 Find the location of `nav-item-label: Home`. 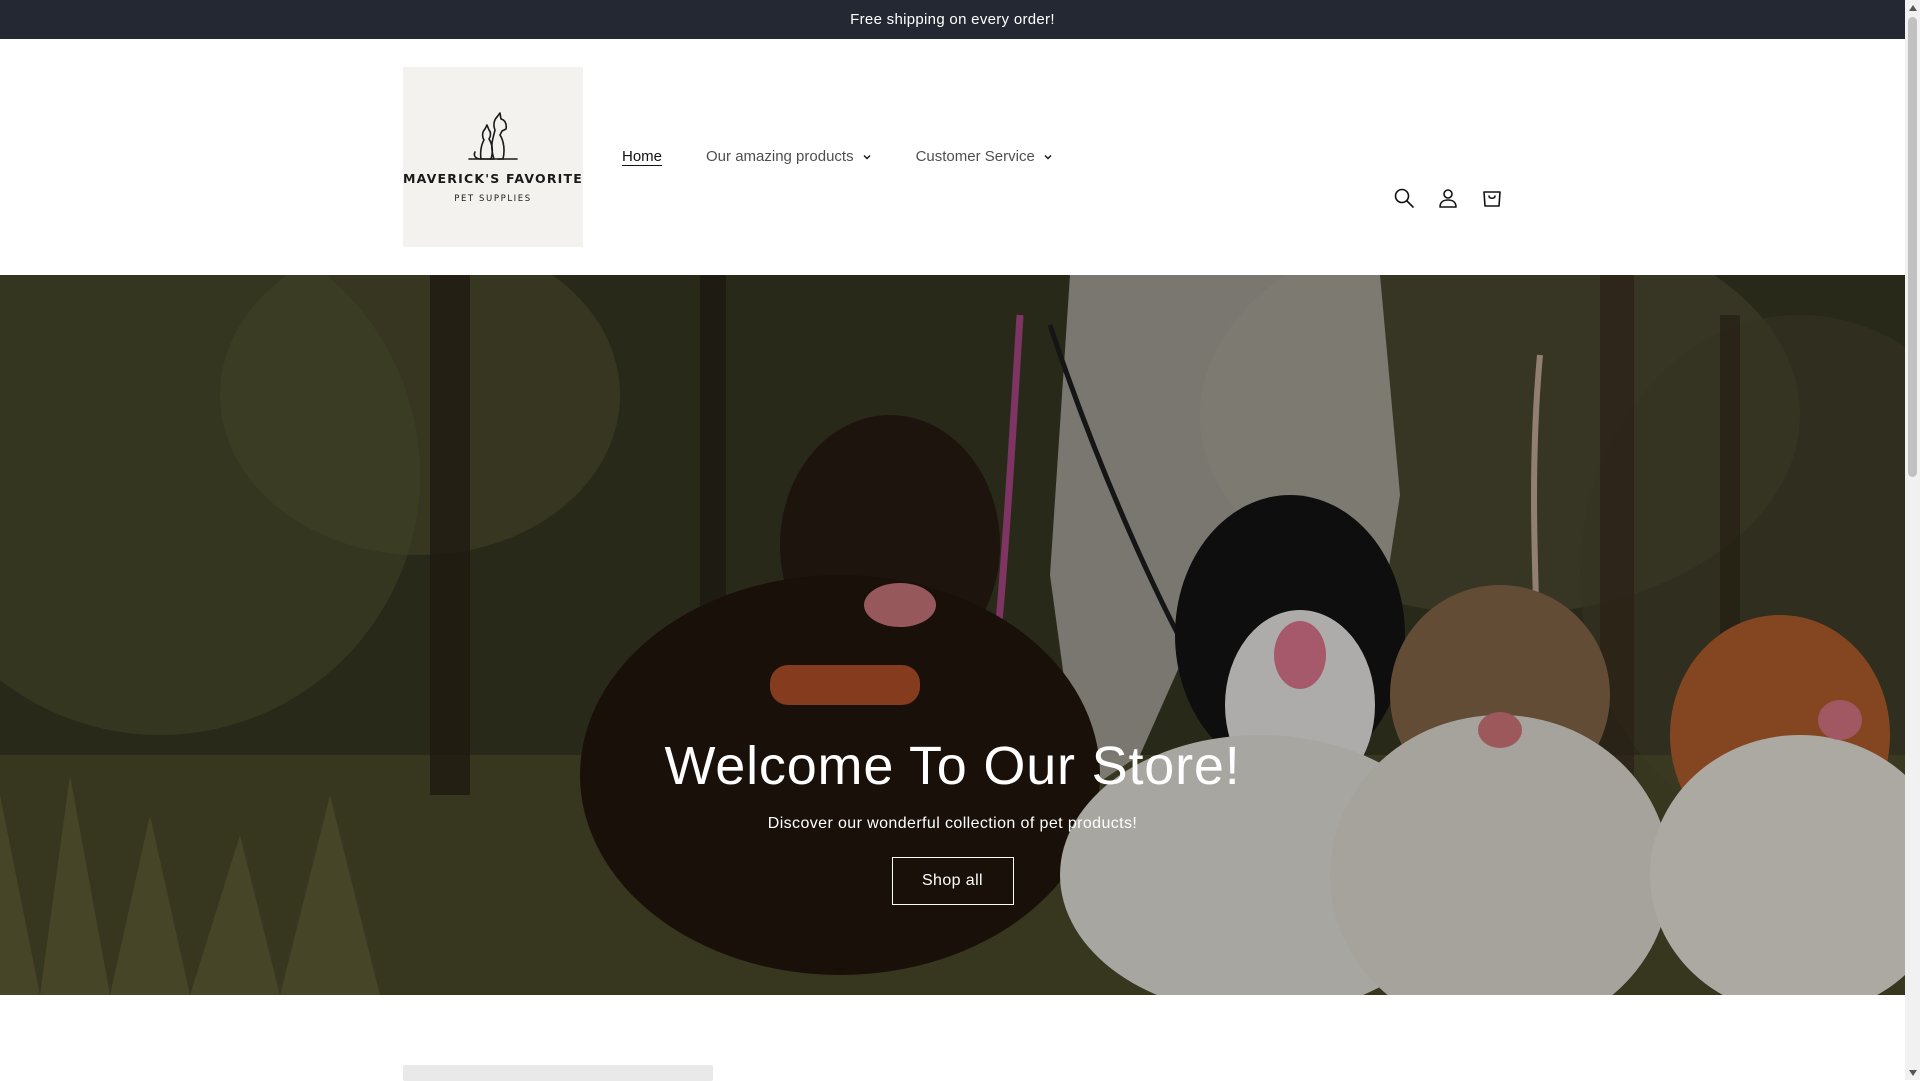

nav-item-label: Home is located at coordinates (642, 156).